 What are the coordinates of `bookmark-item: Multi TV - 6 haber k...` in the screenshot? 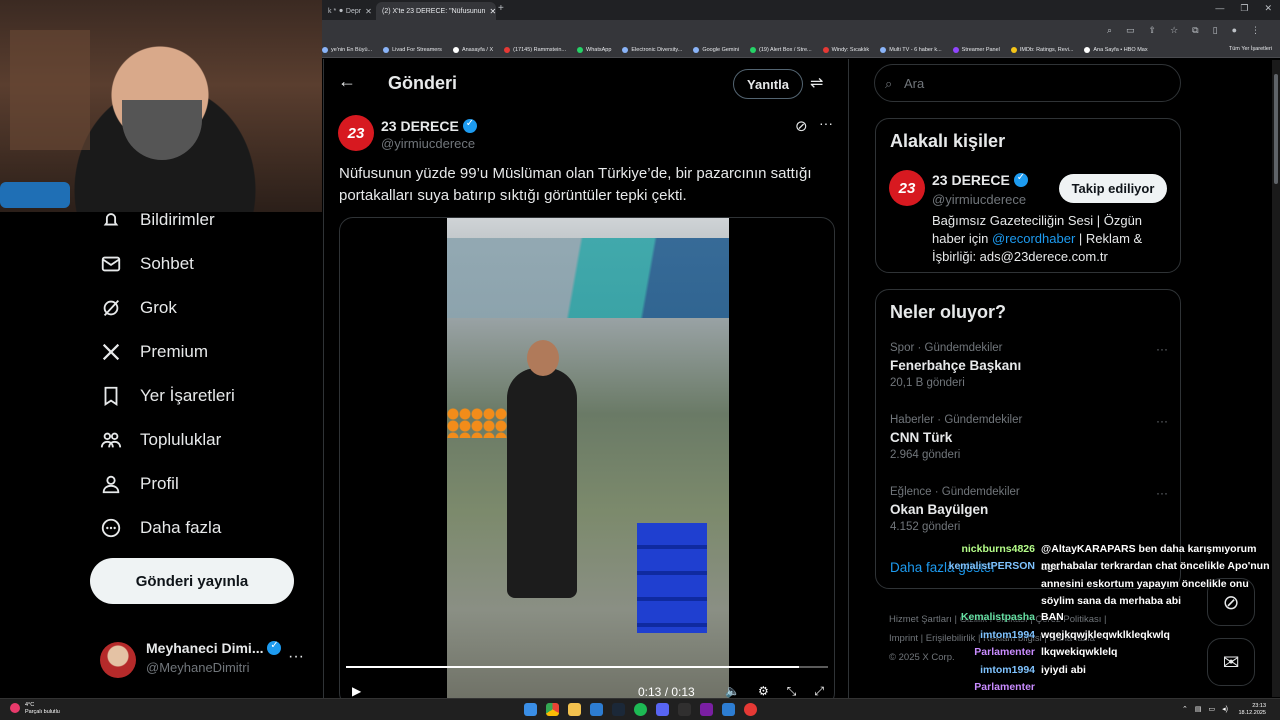 It's located at (911, 49).